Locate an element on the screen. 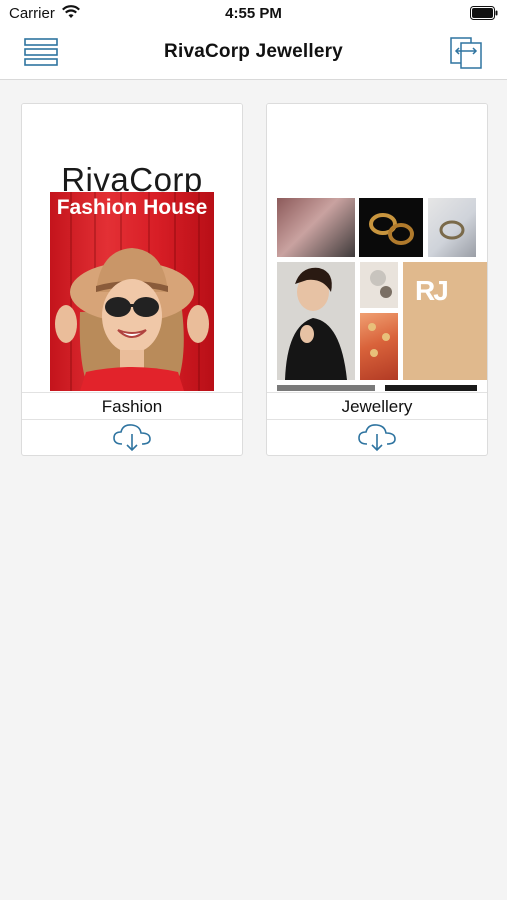  page-title: RivaCorp Jewellery is located at coordinates (253, 51).